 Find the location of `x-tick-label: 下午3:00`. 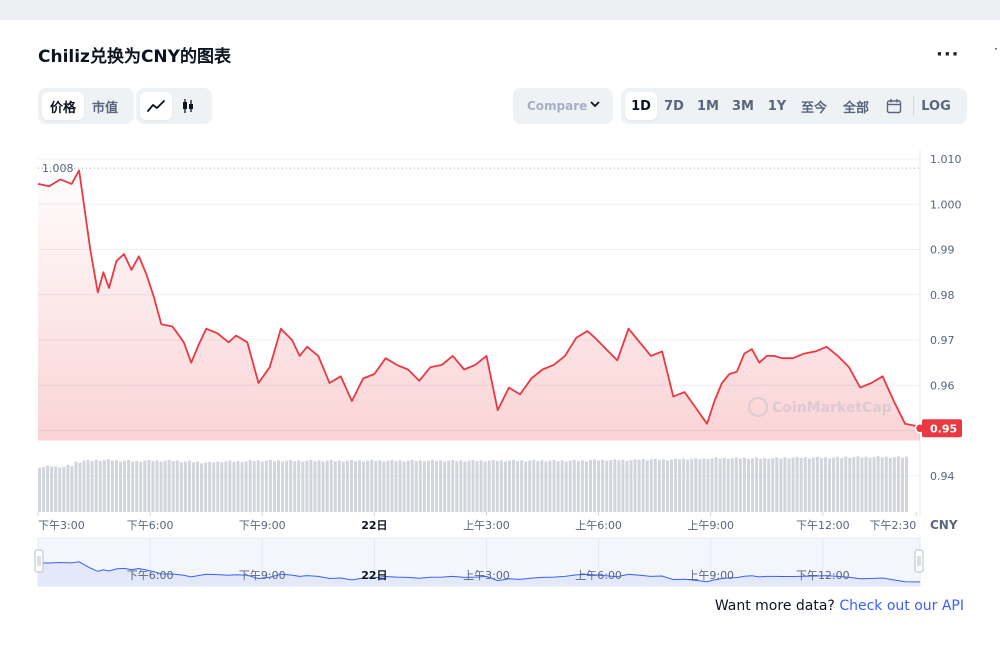

x-tick-label: 下午3:00 is located at coordinates (61, 525).